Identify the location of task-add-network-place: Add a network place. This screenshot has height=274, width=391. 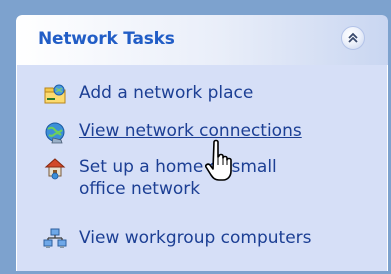
(191, 94).